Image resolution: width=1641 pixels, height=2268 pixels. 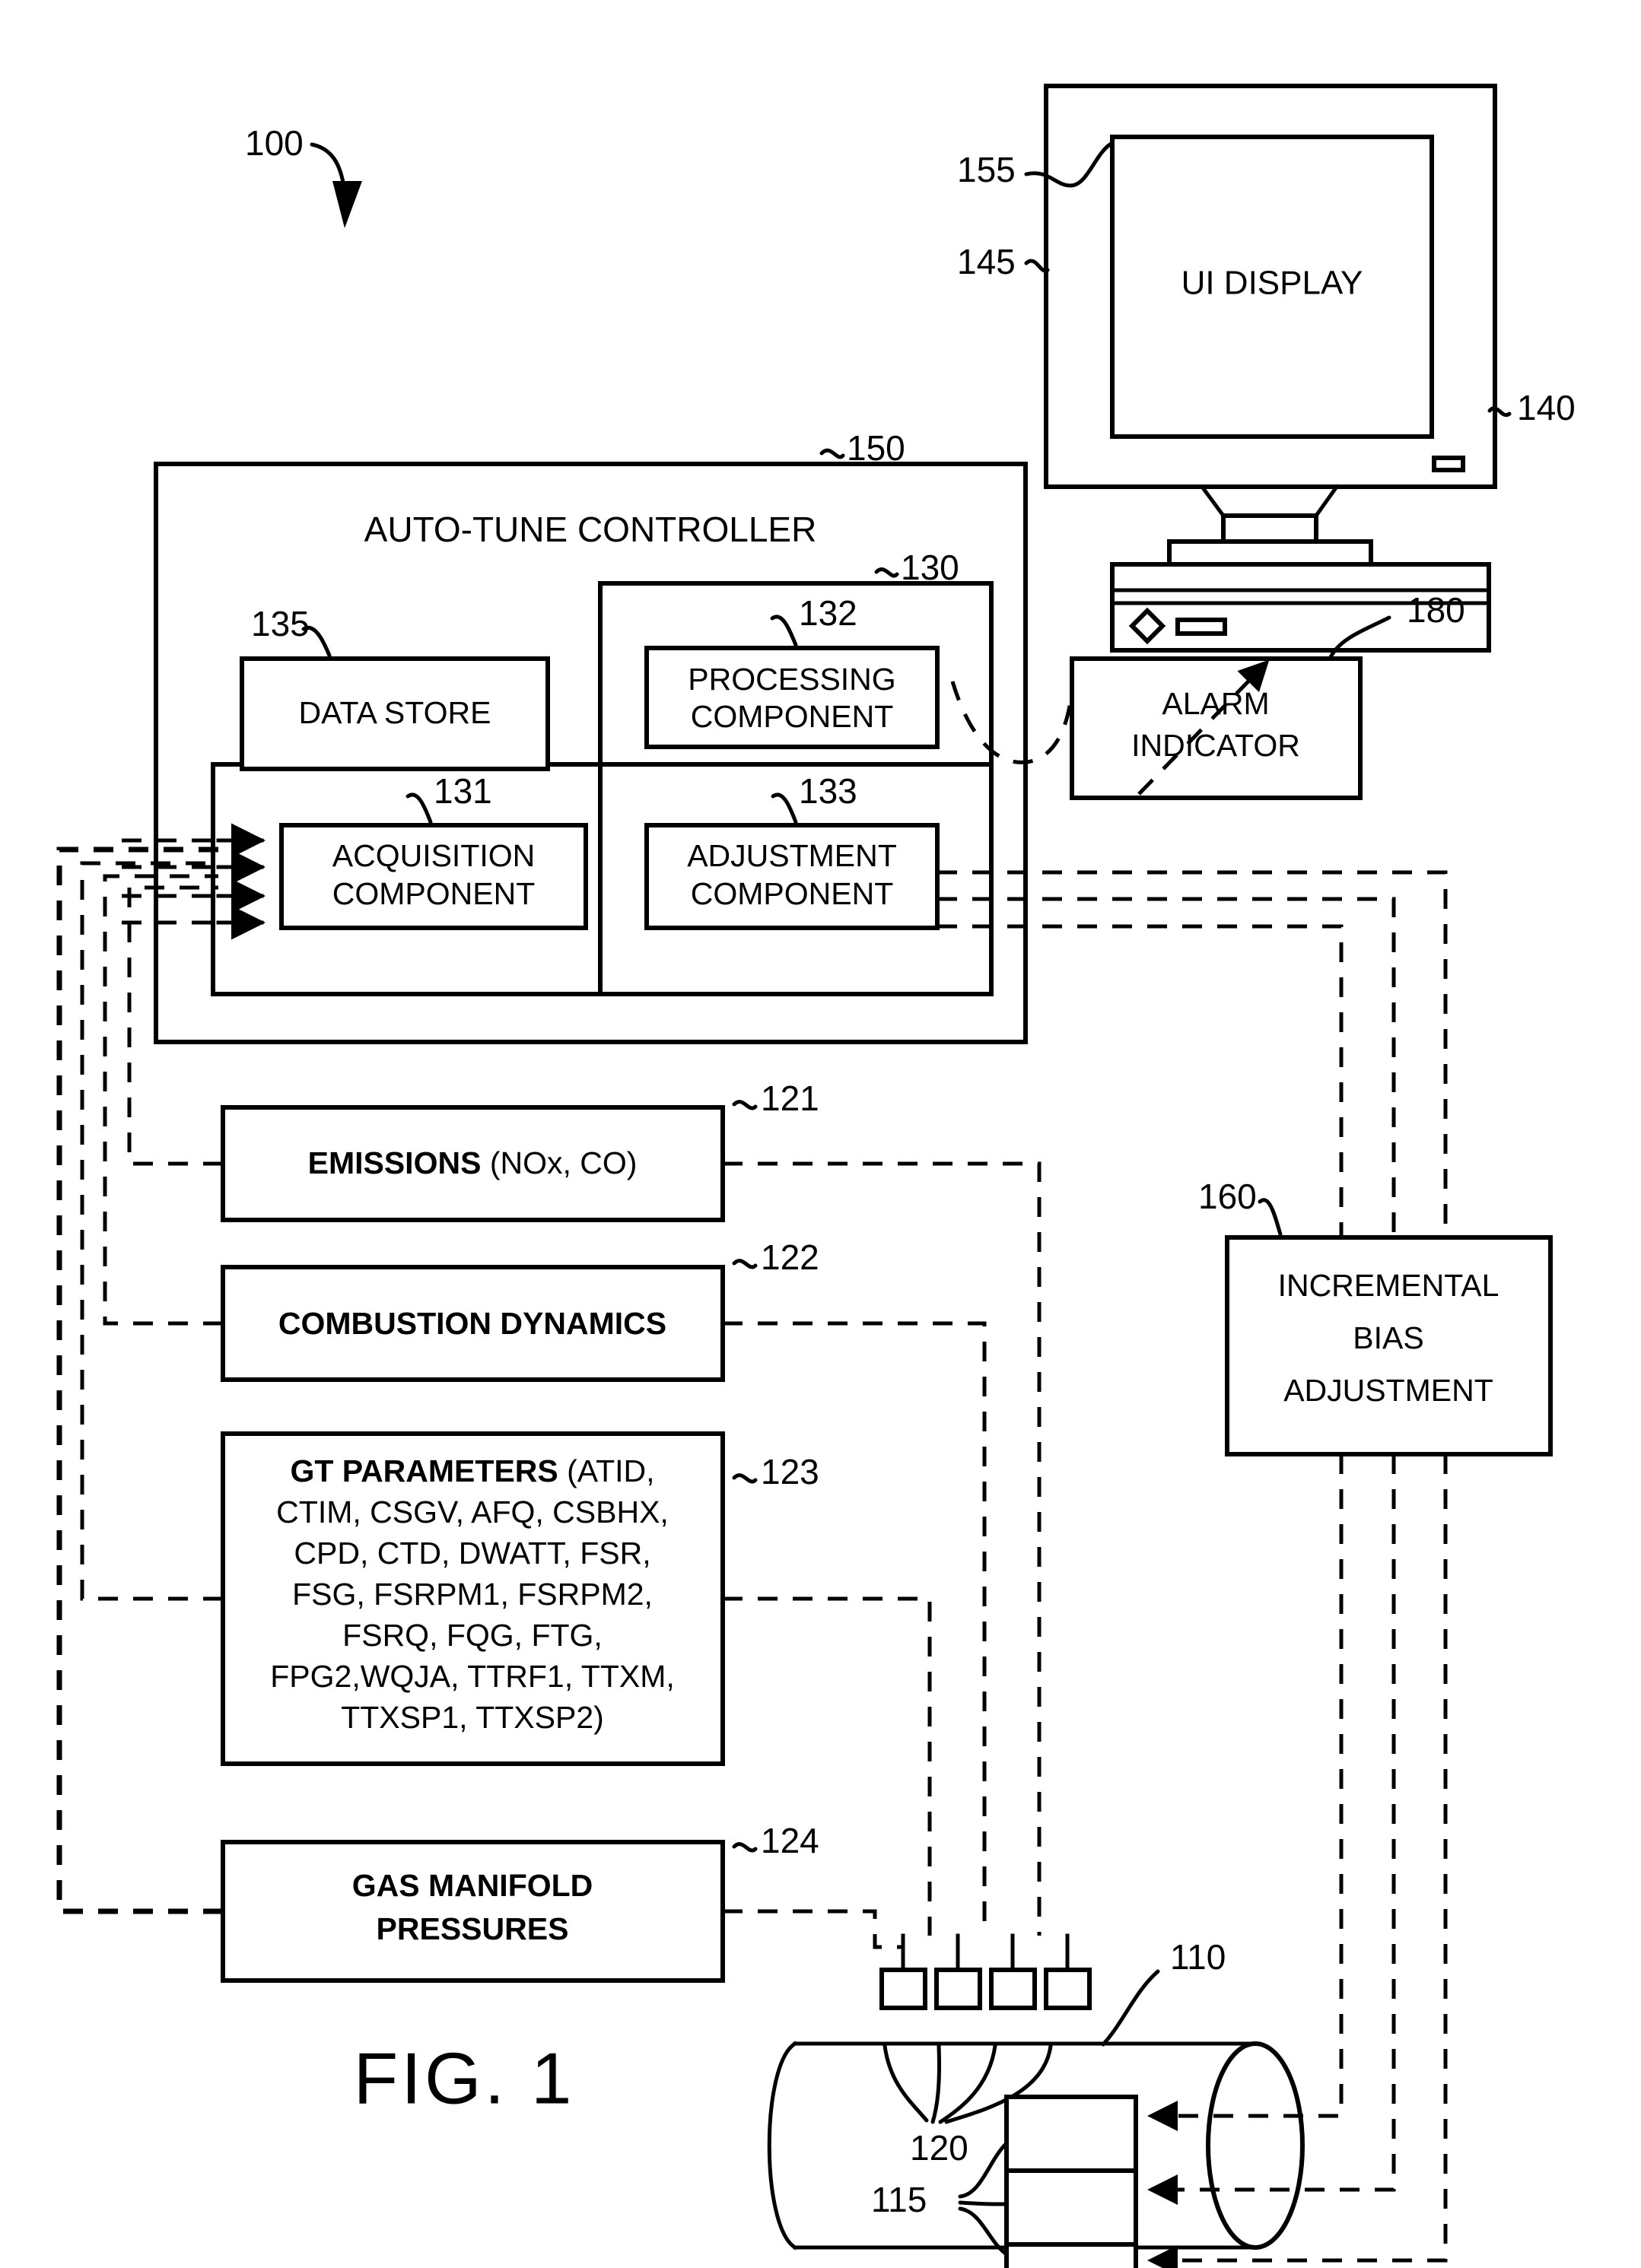 I want to click on incremental-bias-adjustment: INCREMENTAL BIAS ADJUSTMENT 160, so click(x=1375, y=1316).